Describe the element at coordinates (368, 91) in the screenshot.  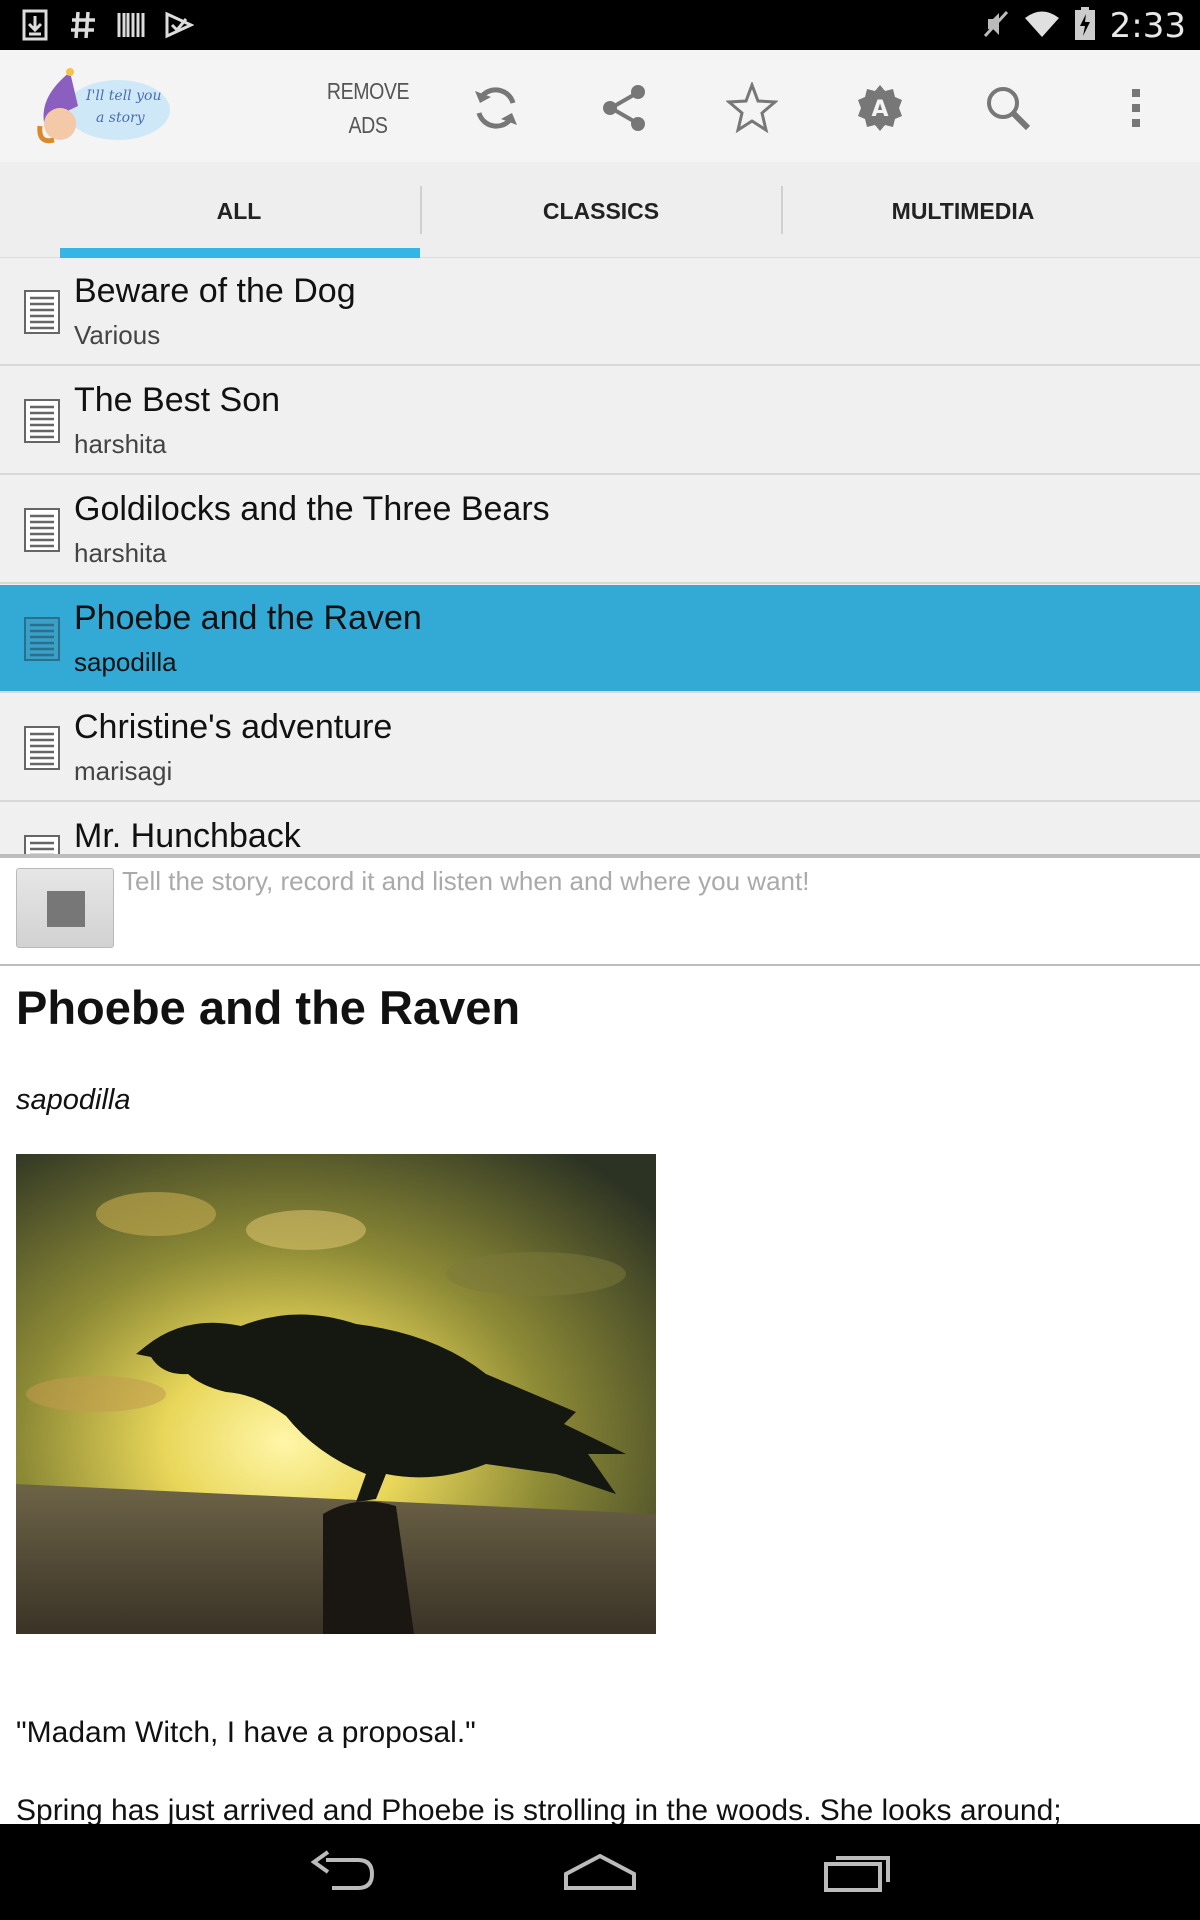
I see `remove-ads-line1: REMOVE` at that location.